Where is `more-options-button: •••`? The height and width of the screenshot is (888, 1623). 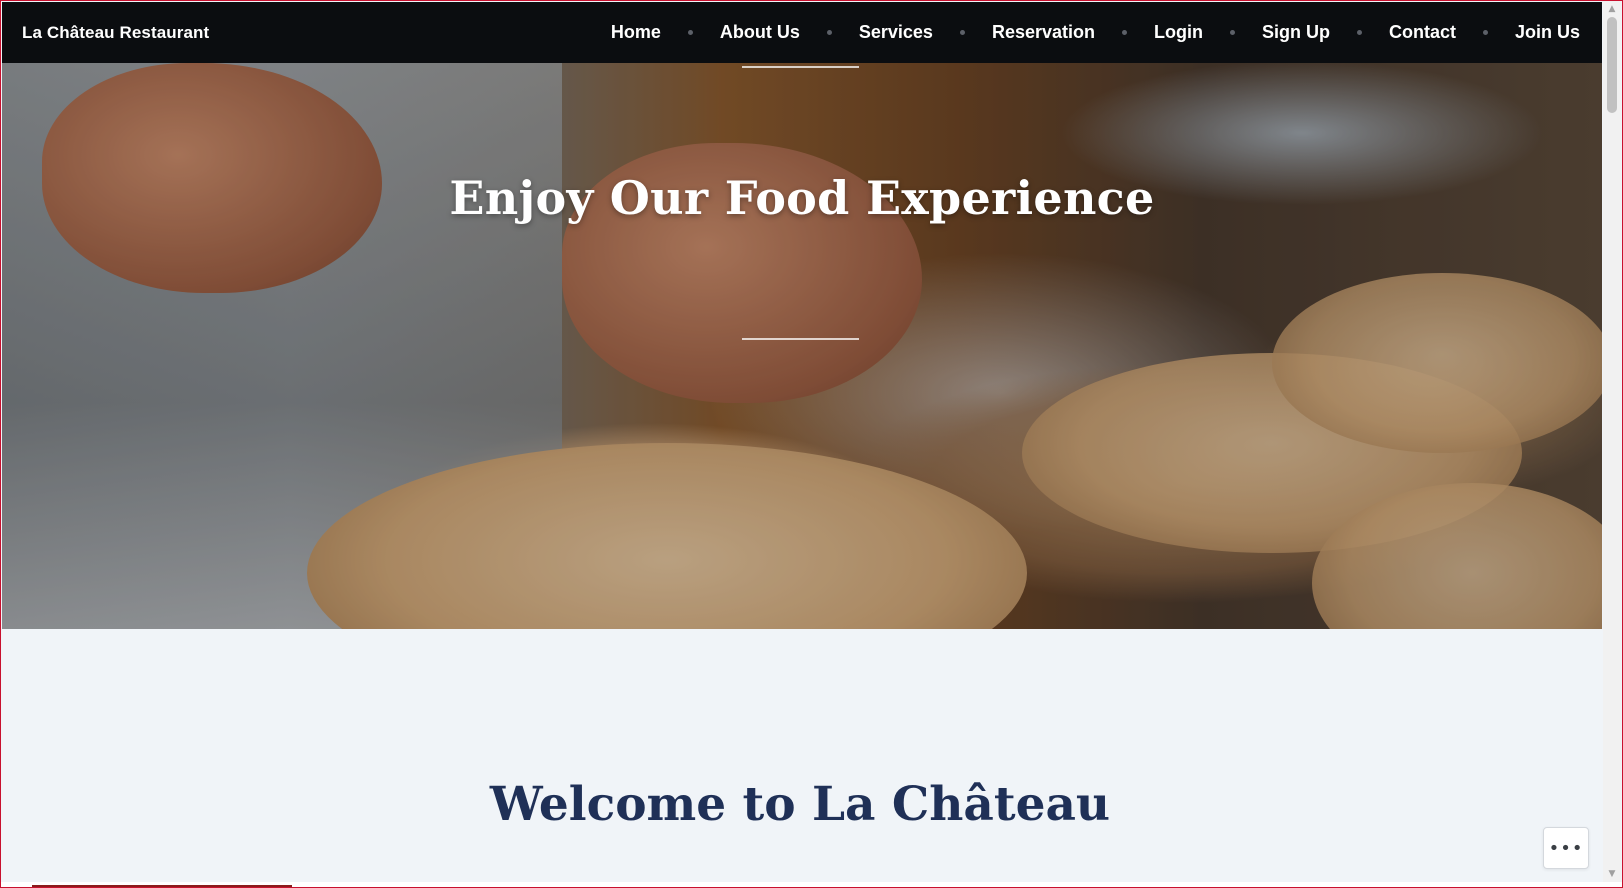 more-options-button: ••• is located at coordinates (1566, 848).